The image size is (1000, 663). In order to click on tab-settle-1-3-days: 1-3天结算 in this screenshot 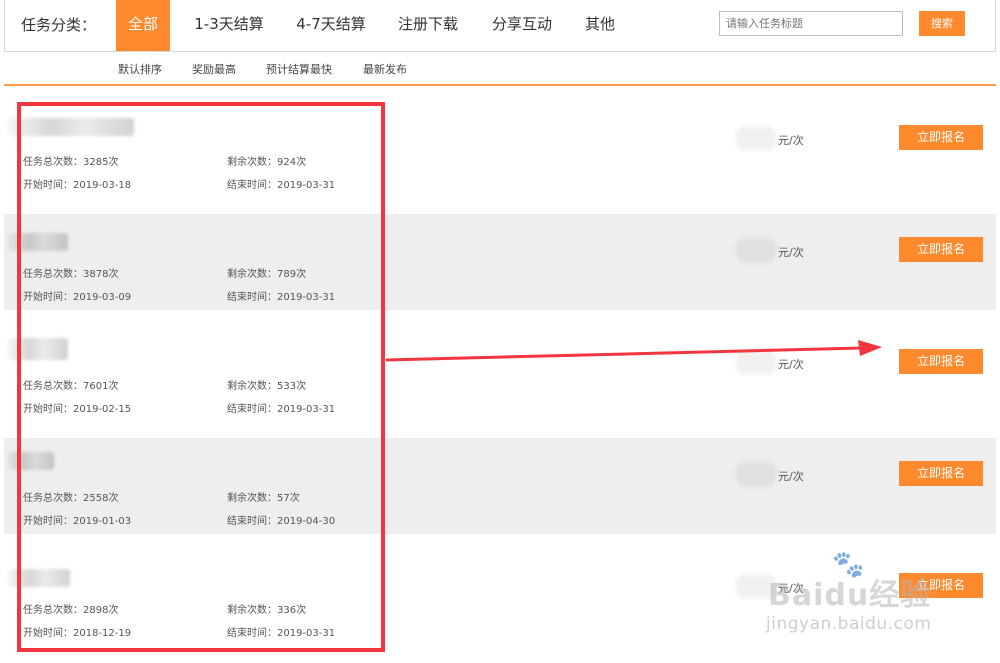, I will do `click(229, 25)`.